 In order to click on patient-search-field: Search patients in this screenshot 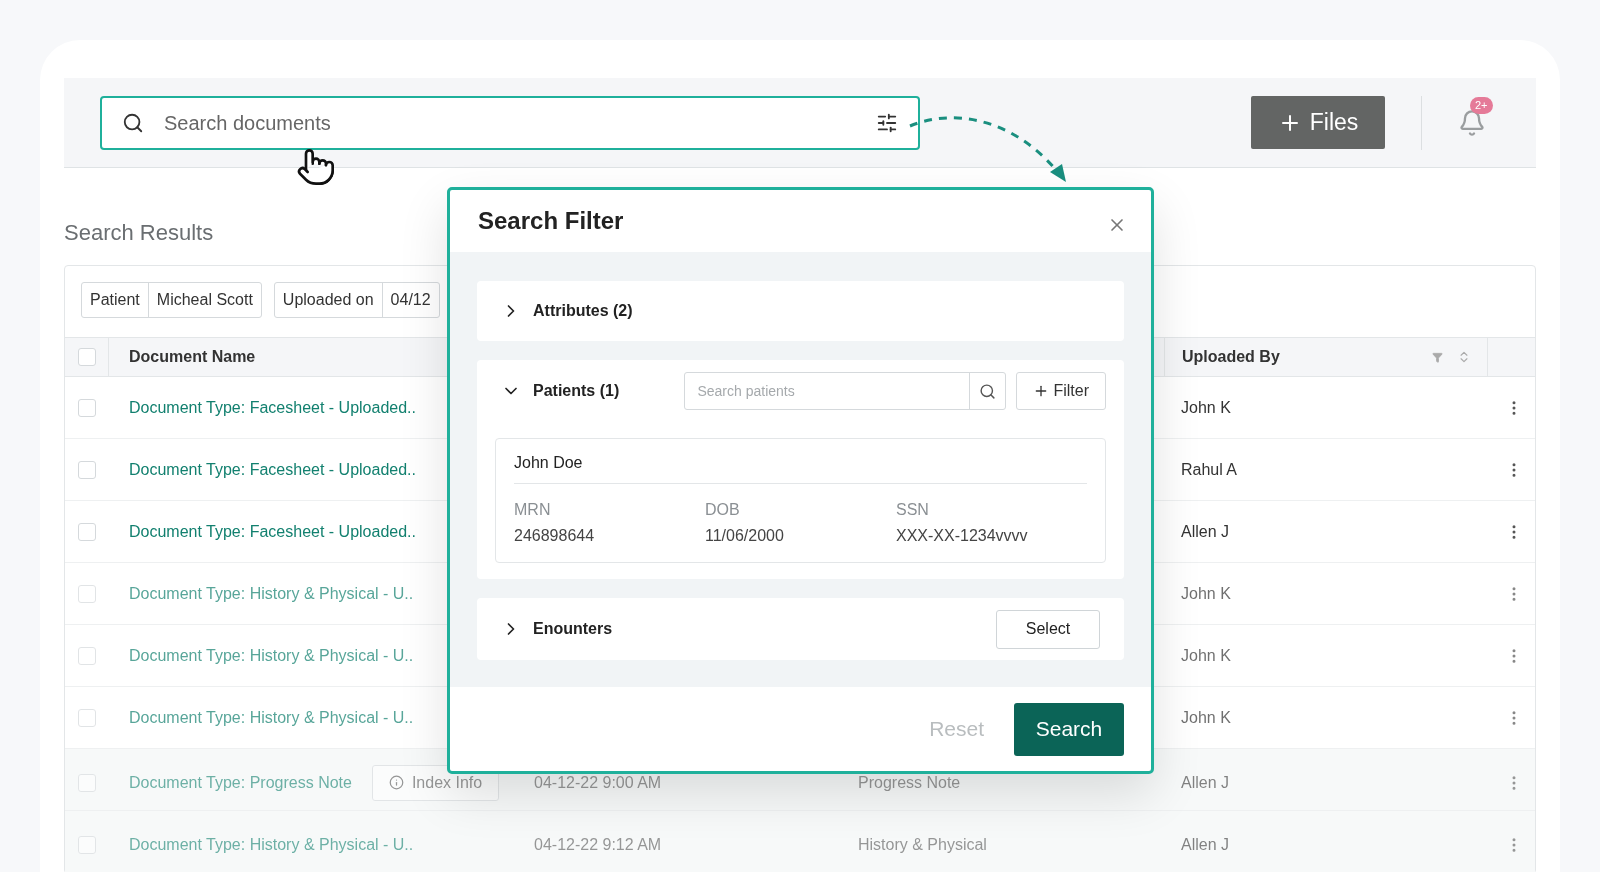, I will do `click(845, 391)`.